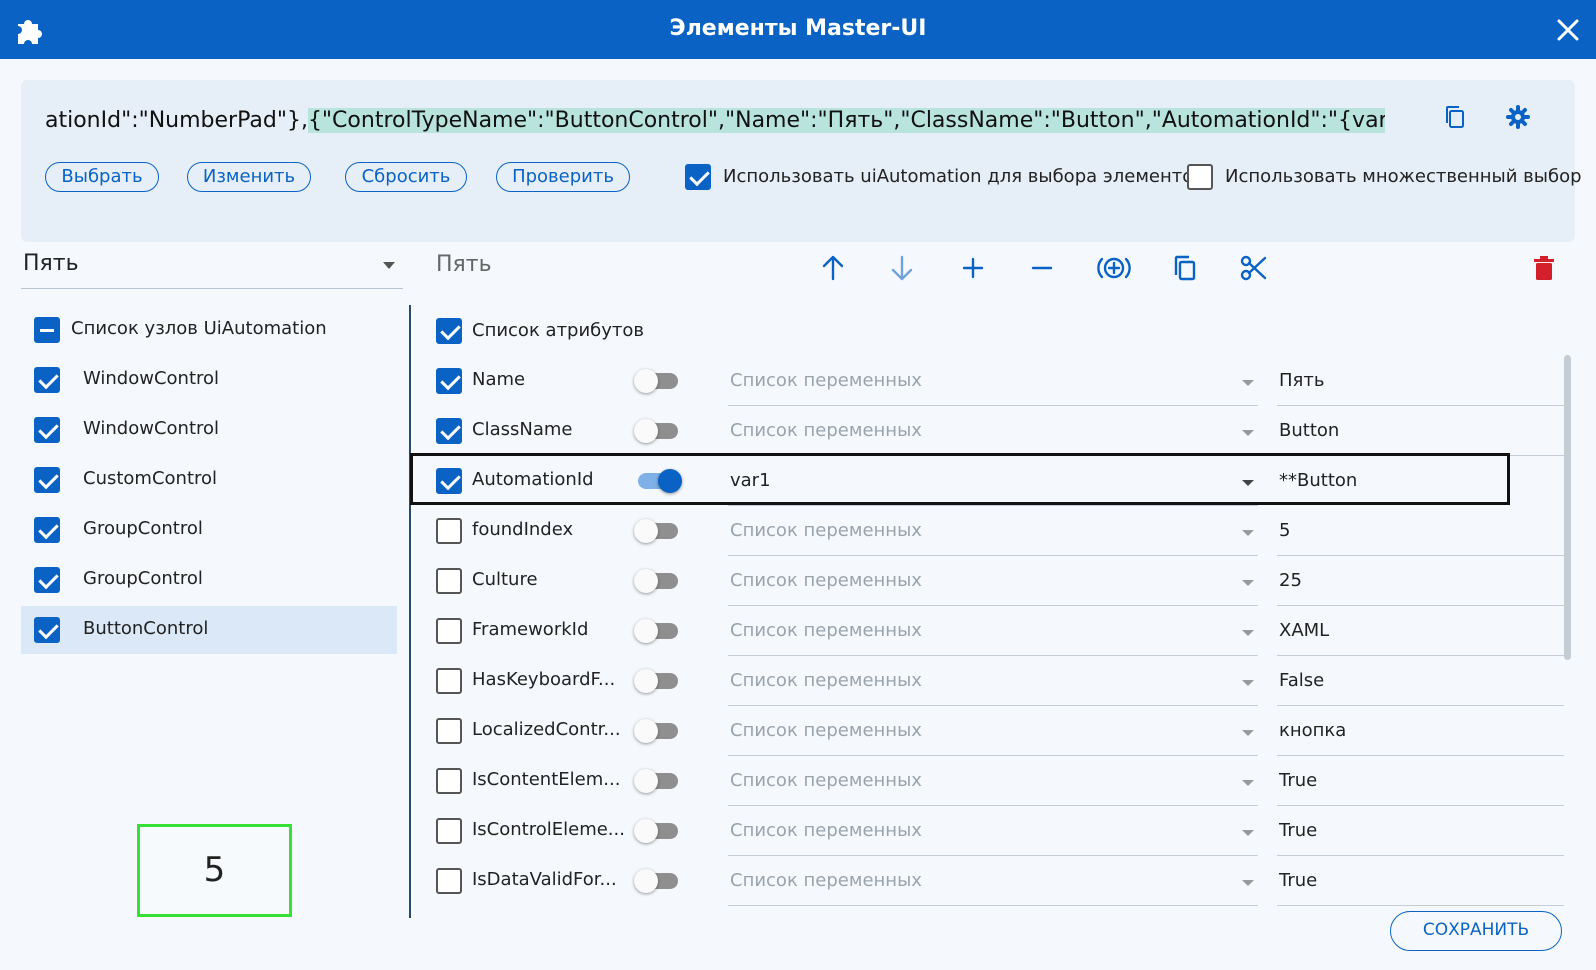  I want to click on attributes-scrollbar, so click(1567, 507).